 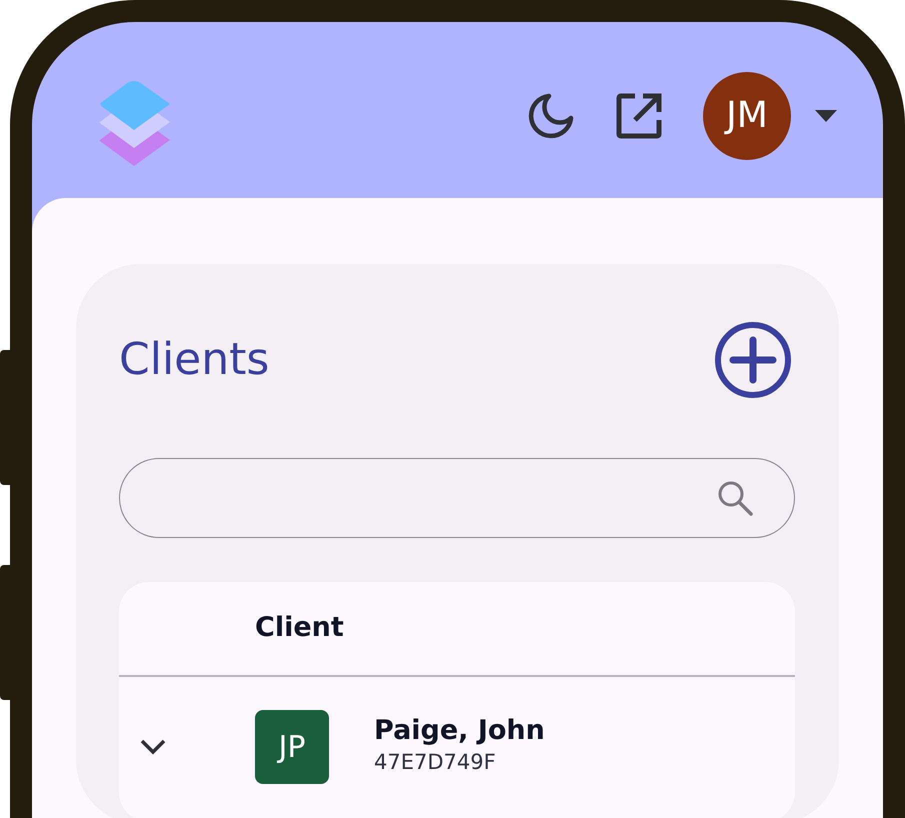 I want to click on chevron-down-icon, so click(x=153, y=747).